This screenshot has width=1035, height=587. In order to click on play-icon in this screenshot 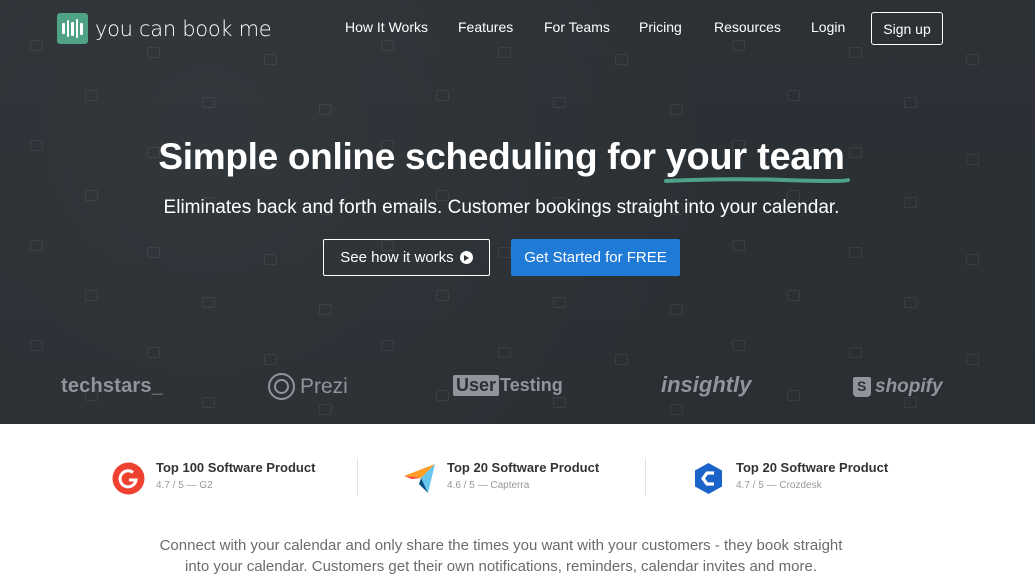, I will do `click(466, 257)`.